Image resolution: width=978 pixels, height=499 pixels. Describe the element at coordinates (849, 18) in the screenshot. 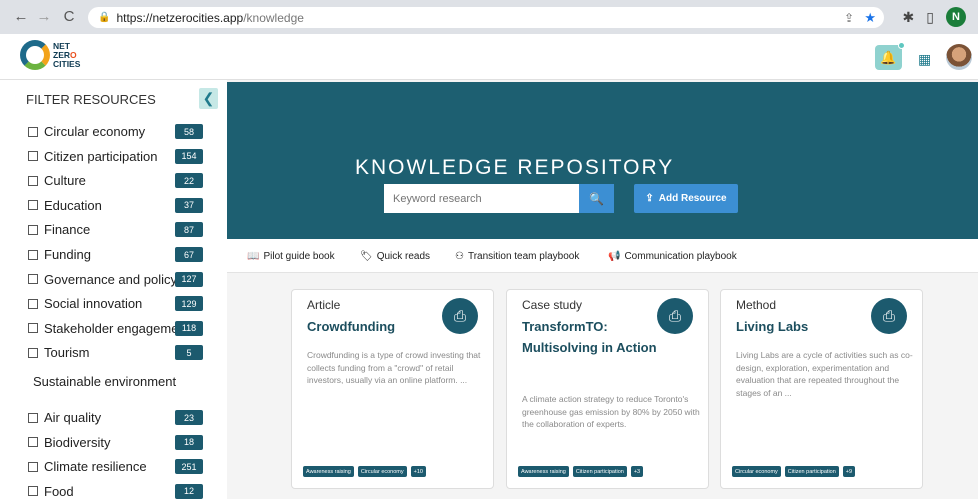

I see `share-icon: ⇪` at that location.